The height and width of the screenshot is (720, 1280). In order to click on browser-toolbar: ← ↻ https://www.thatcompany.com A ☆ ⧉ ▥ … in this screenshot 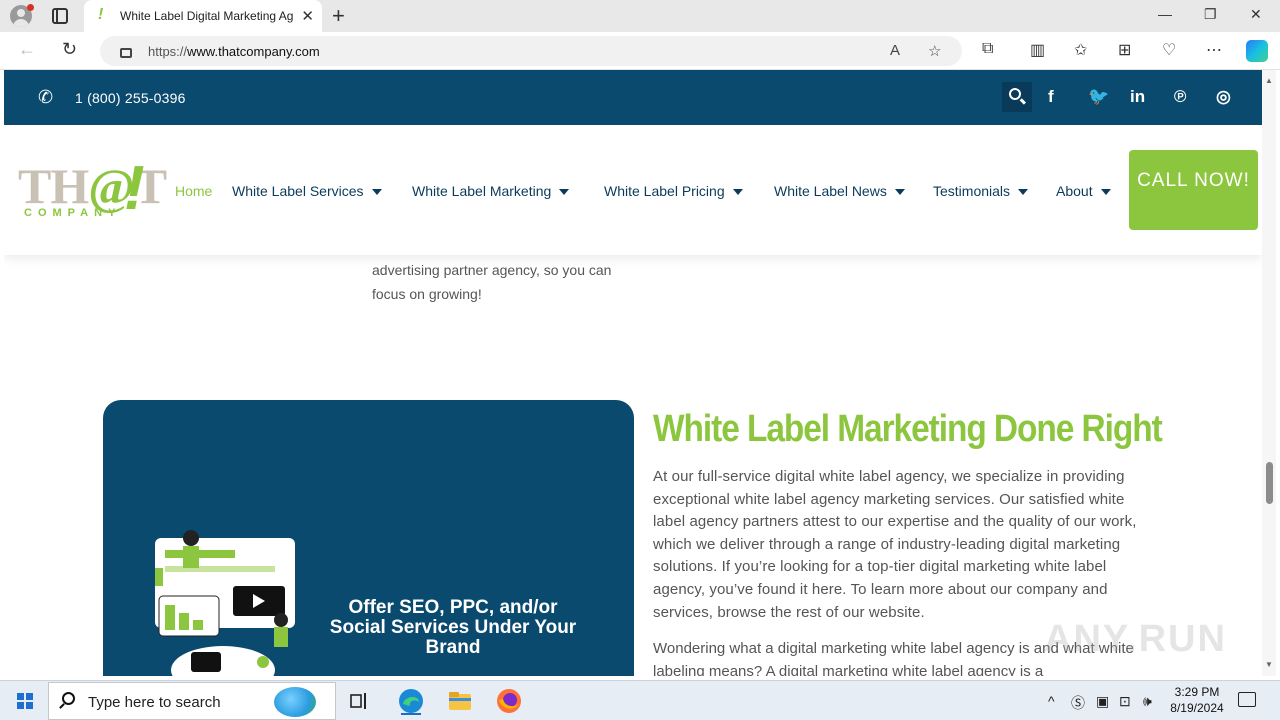, I will do `click(640, 51)`.